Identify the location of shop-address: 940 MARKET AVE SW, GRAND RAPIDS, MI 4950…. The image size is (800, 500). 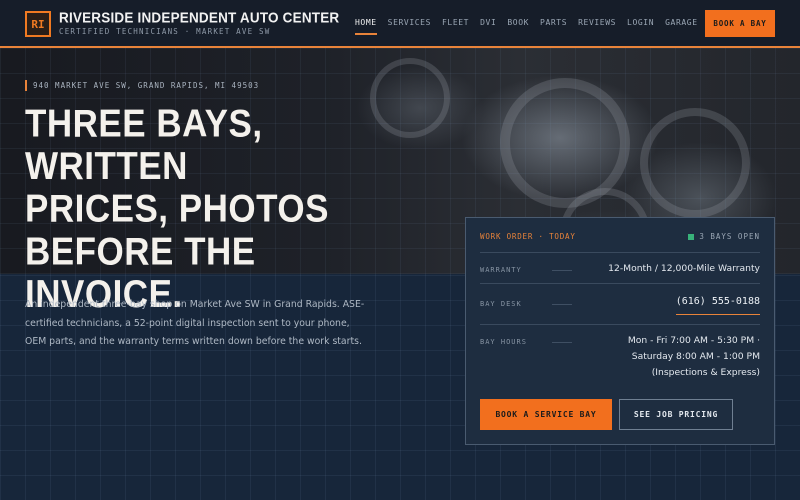
(142, 85).